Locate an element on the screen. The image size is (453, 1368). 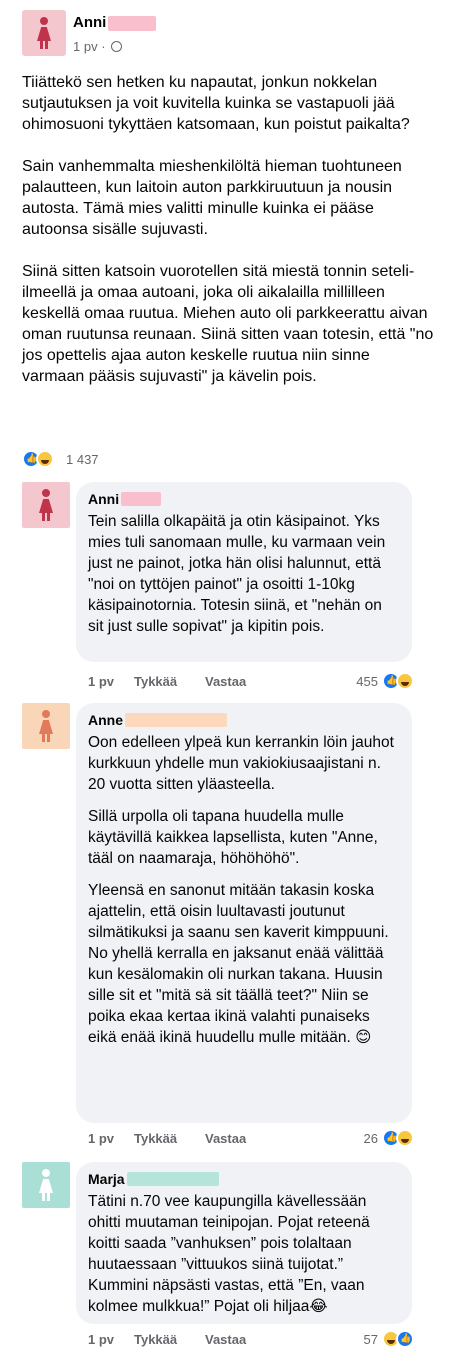
post-author-name: Anni is located at coordinates (89, 22).